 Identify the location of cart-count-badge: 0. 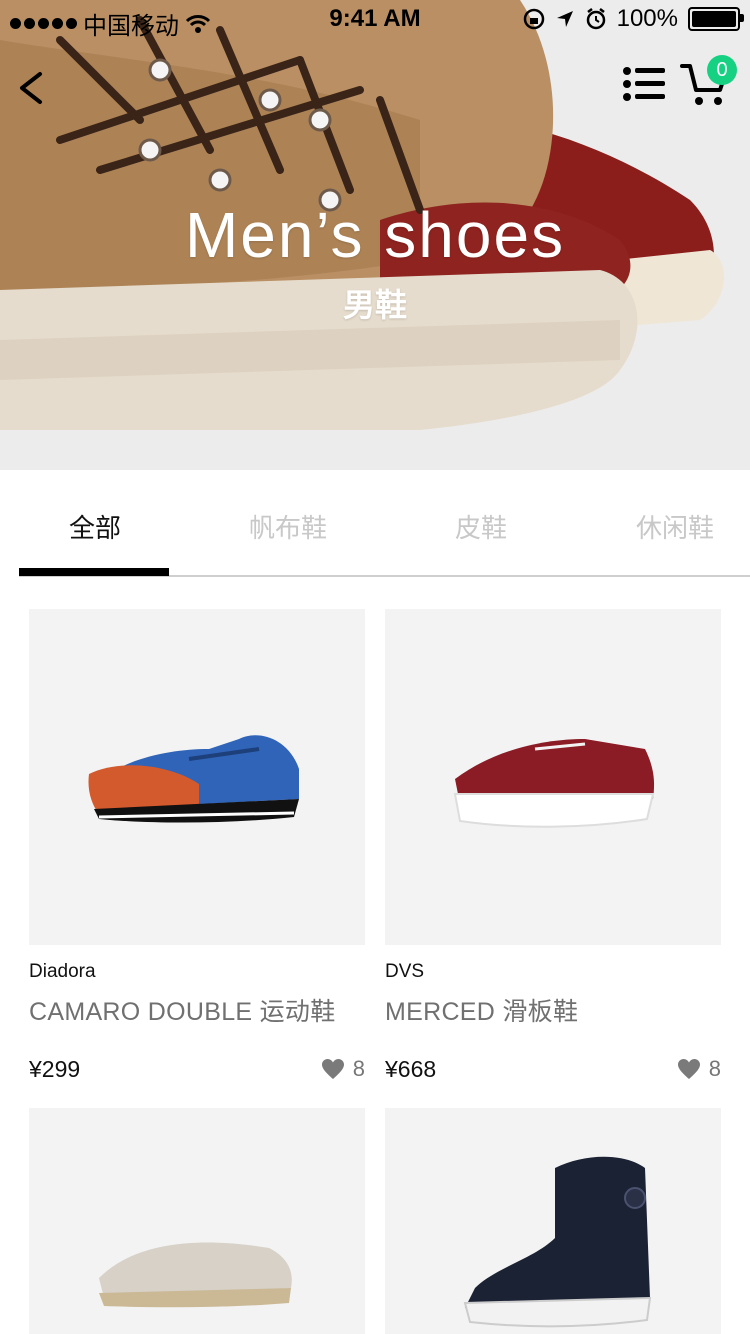
(722, 70).